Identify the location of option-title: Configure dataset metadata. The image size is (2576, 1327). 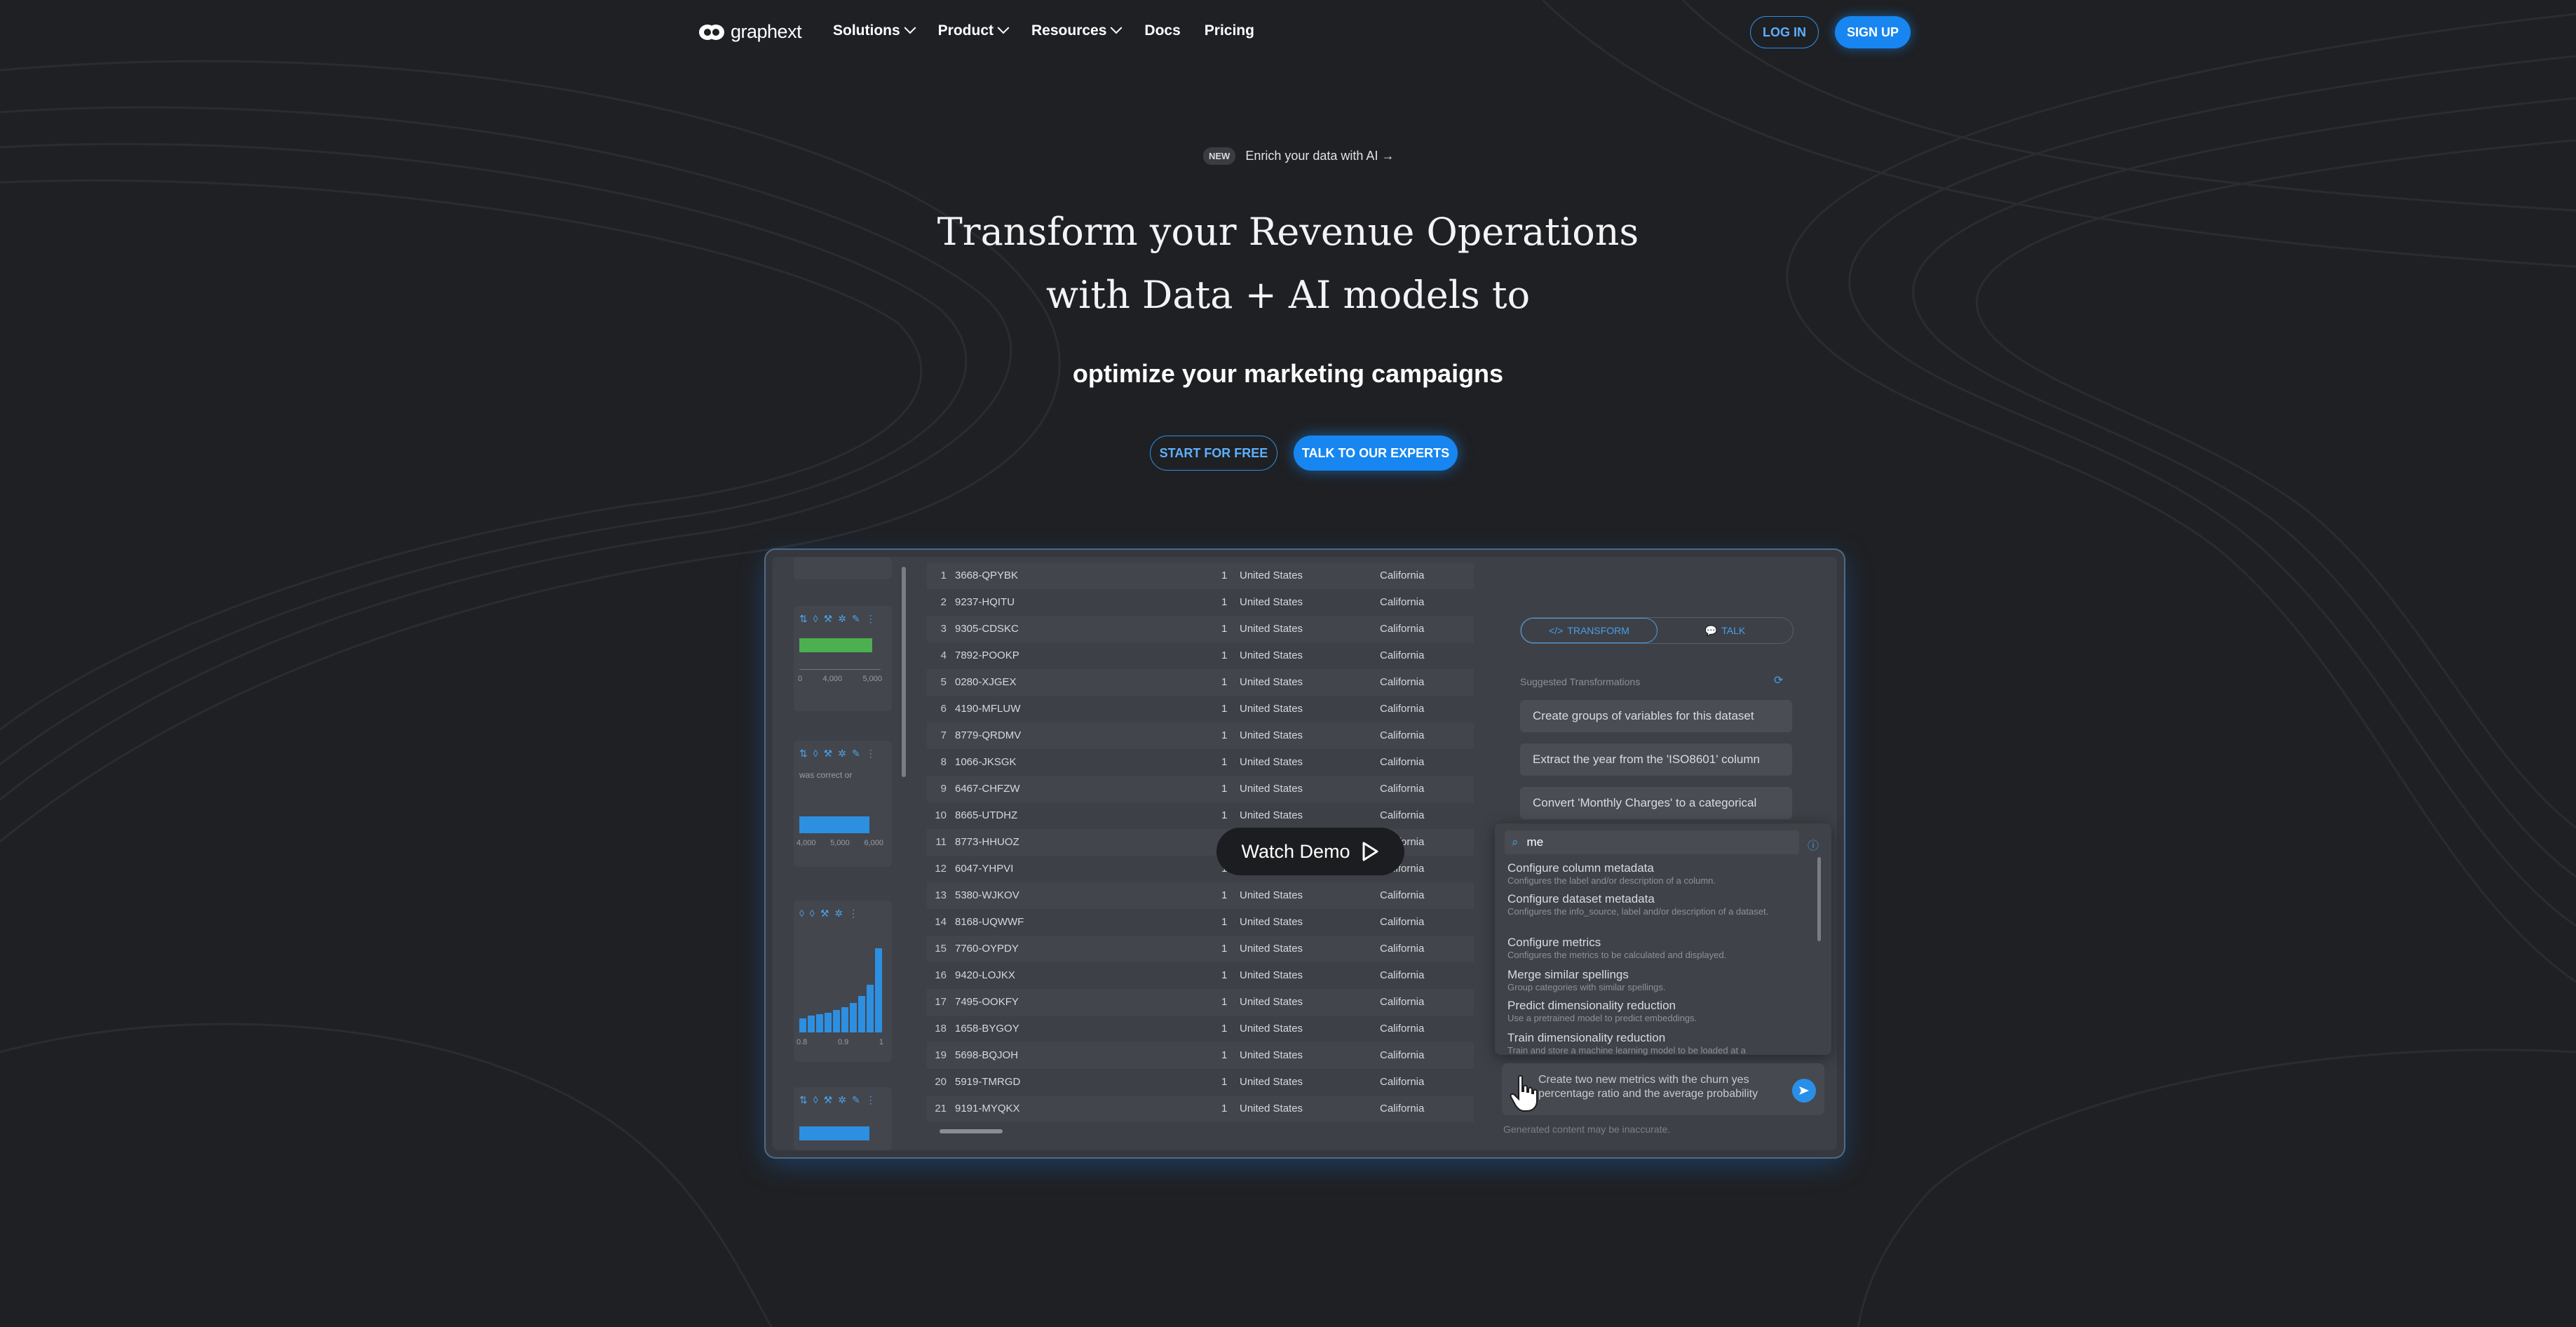
(1581, 898).